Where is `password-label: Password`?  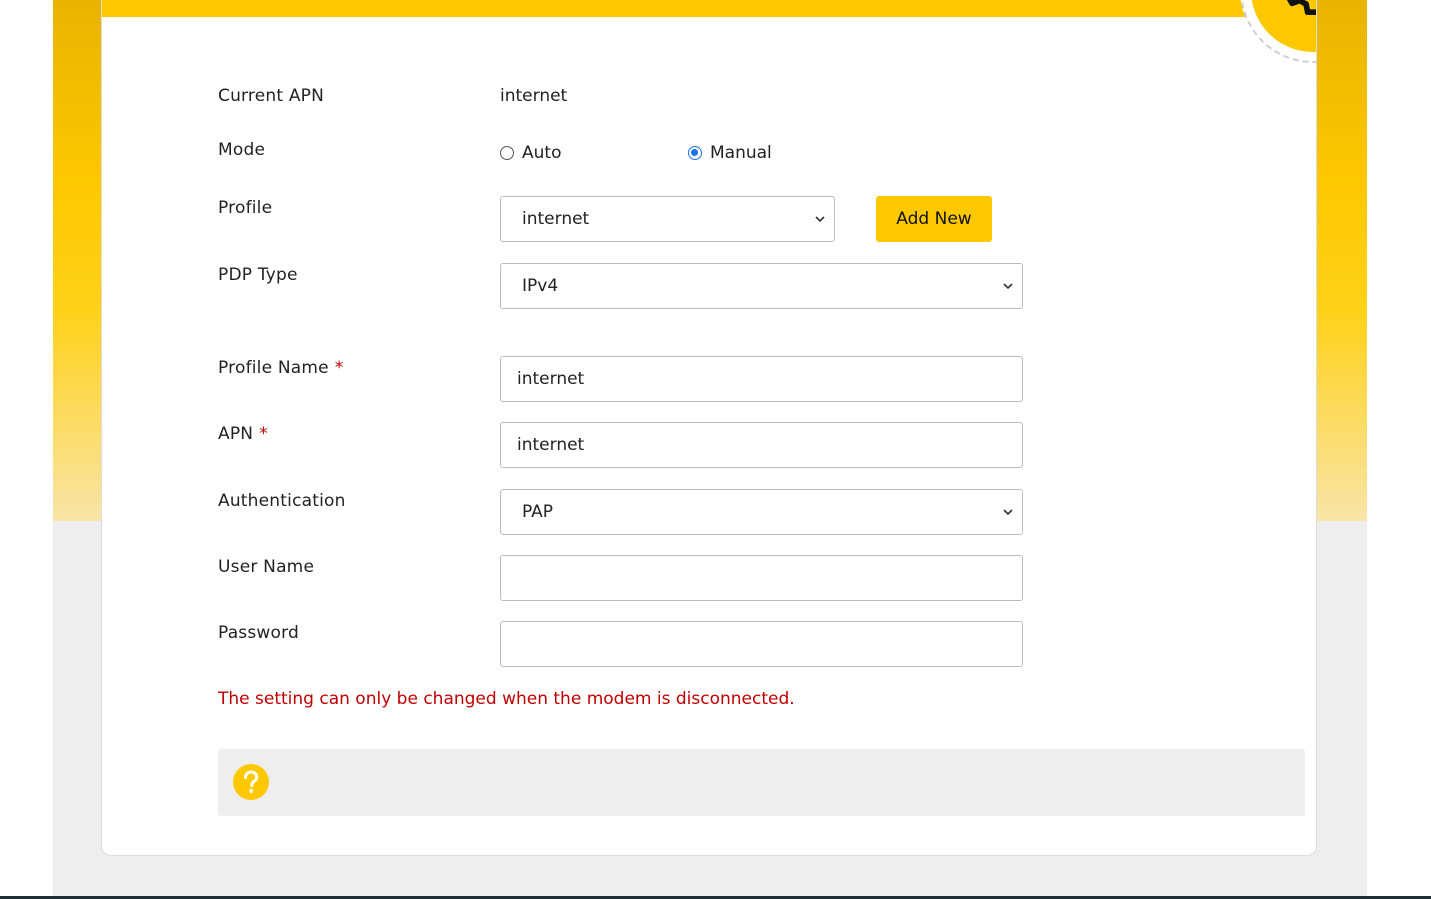
password-label: Password is located at coordinates (259, 633).